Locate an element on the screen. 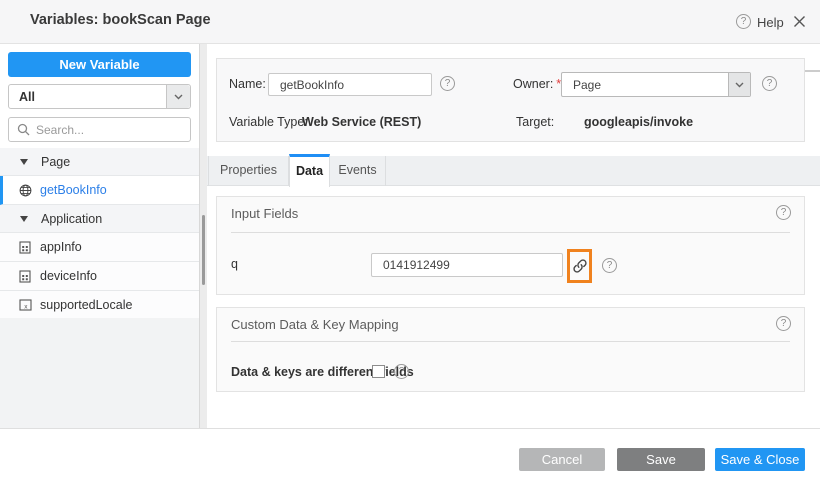 Image resolution: width=820 pixels, height=486 pixels. data-keys-label: Data & keys are different fields is located at coordinates (322, 372).